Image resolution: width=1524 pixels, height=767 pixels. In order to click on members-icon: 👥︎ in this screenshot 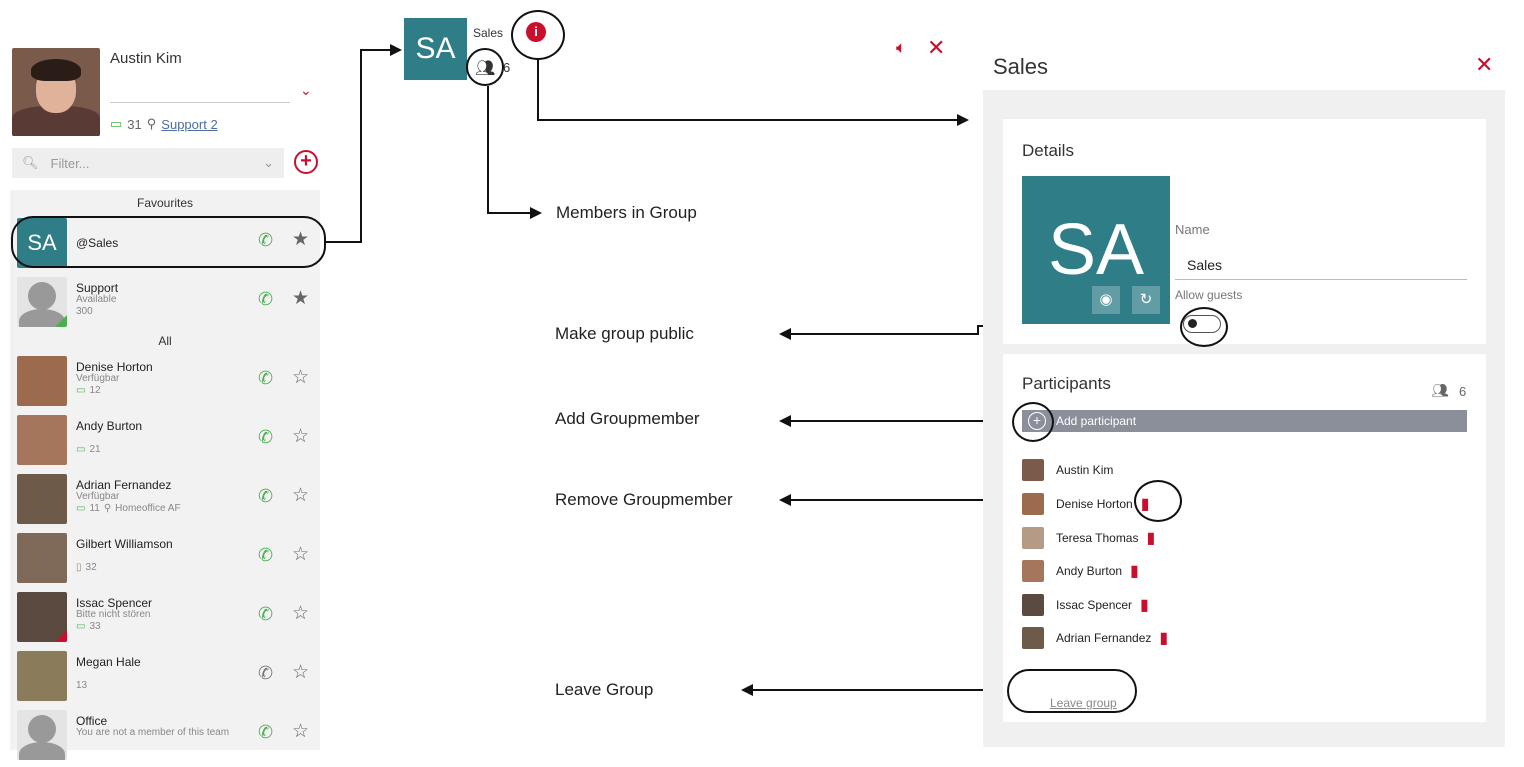, I will do `click(1440, 390)`.